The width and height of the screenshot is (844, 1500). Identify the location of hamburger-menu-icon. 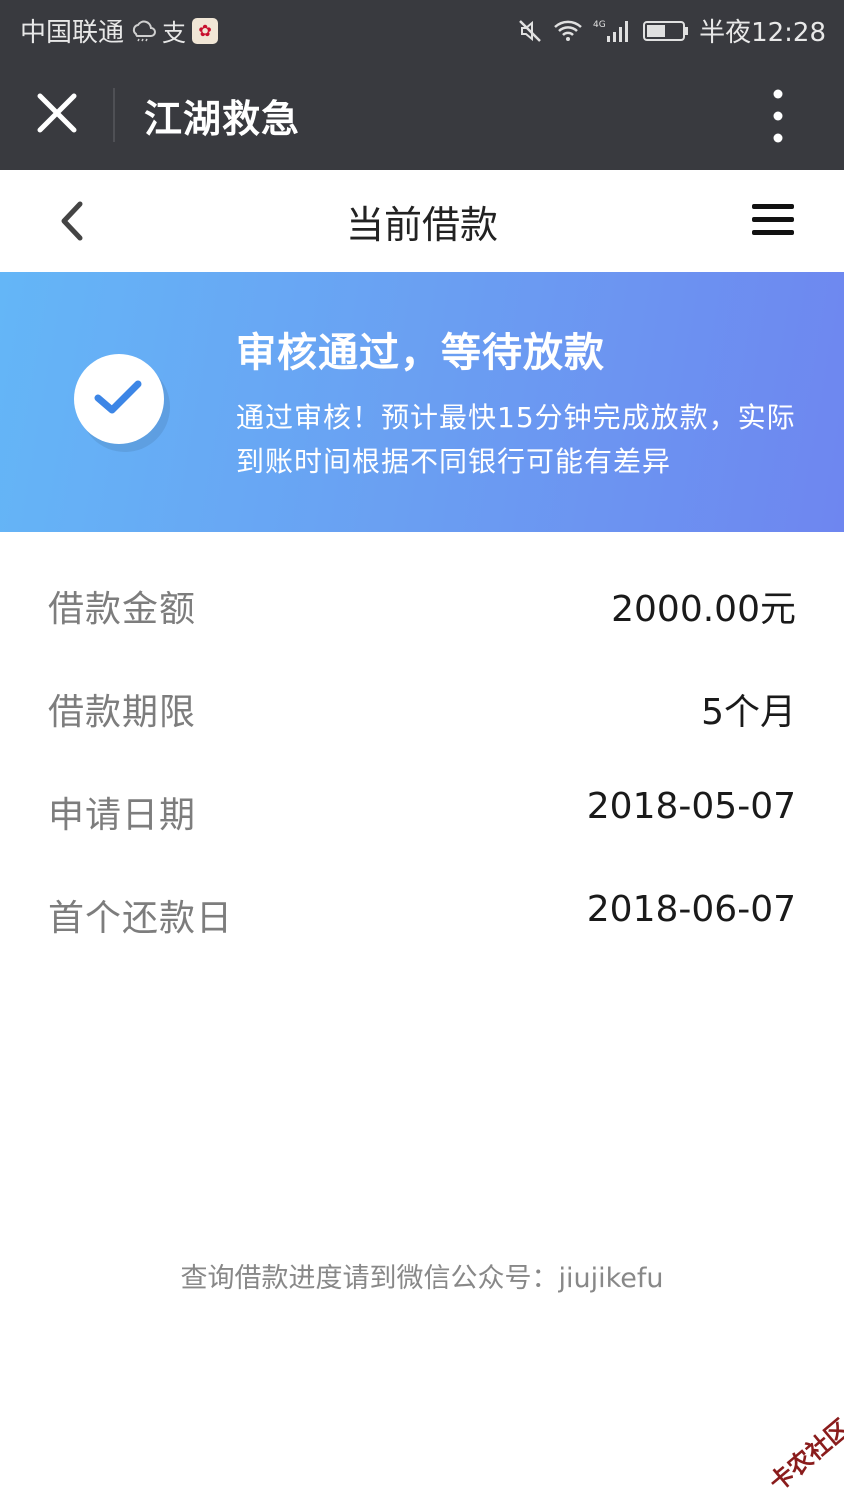
(773, 222).